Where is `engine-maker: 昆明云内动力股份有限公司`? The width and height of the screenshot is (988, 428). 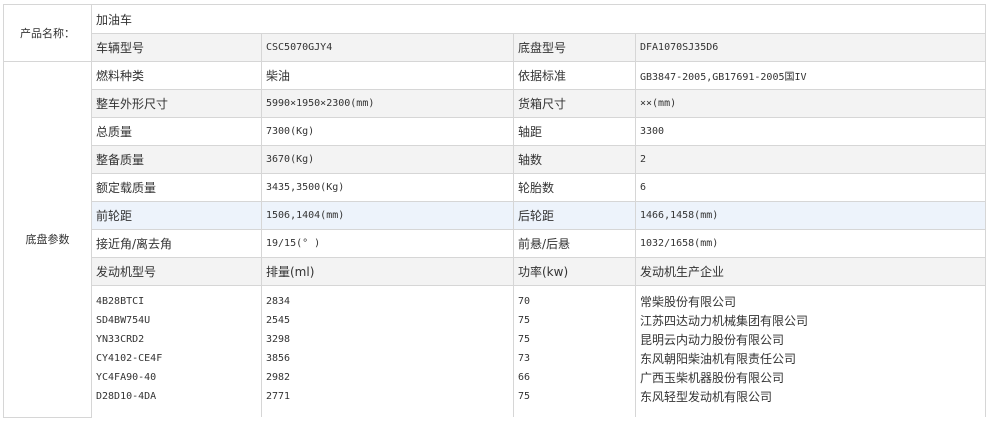 engine-maker: 昆明云内动力股份有限公司 is located at coordinates (810, 339).